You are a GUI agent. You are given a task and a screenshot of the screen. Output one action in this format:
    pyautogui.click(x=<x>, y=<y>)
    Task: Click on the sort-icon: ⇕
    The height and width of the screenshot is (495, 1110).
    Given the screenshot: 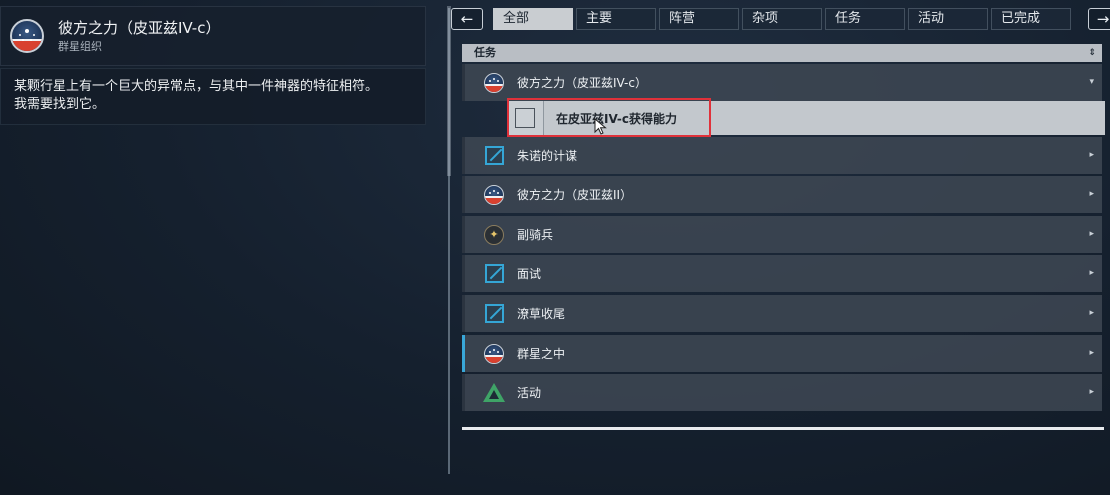 What is the action you would take?
    pyautogui.click(x=1092, y=53)
    